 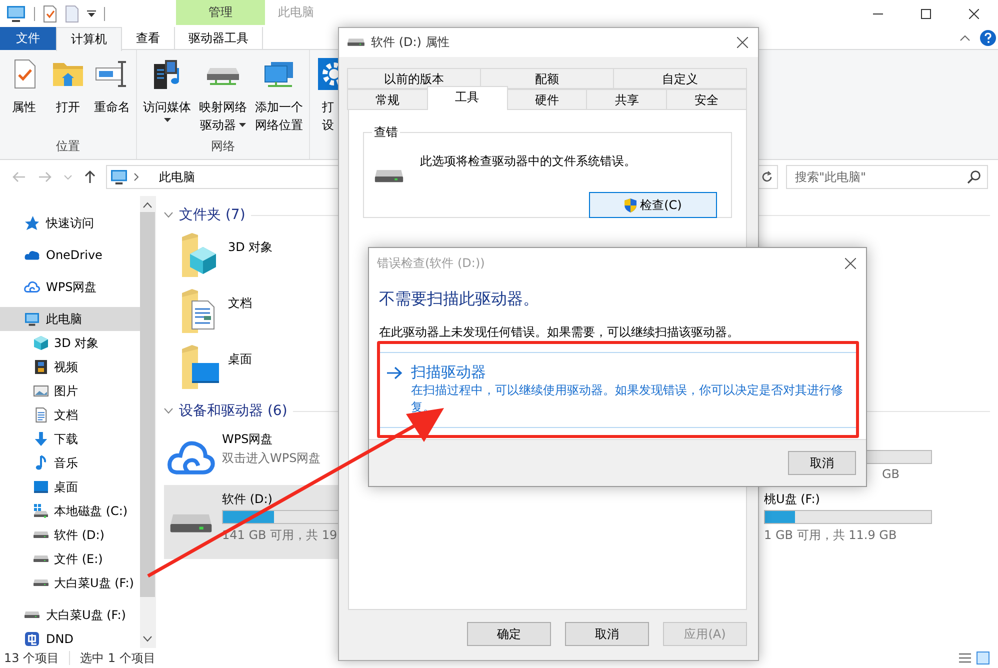 I want to click on ribbon-tab: 计算机, so click(x=89, y=39).